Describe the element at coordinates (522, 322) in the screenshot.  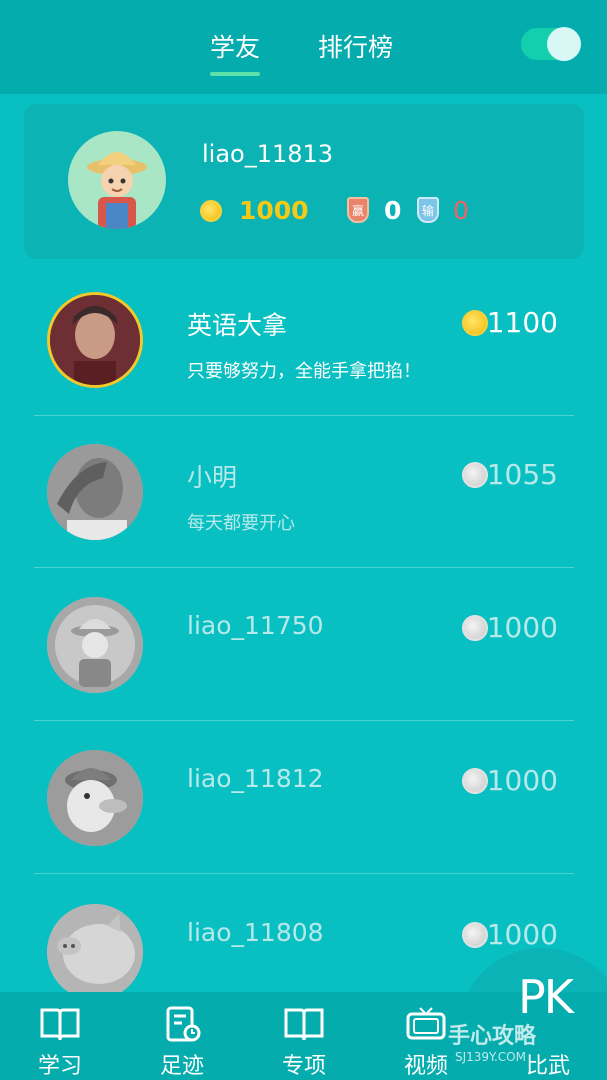
I see `friend-score: 1100` at that location.